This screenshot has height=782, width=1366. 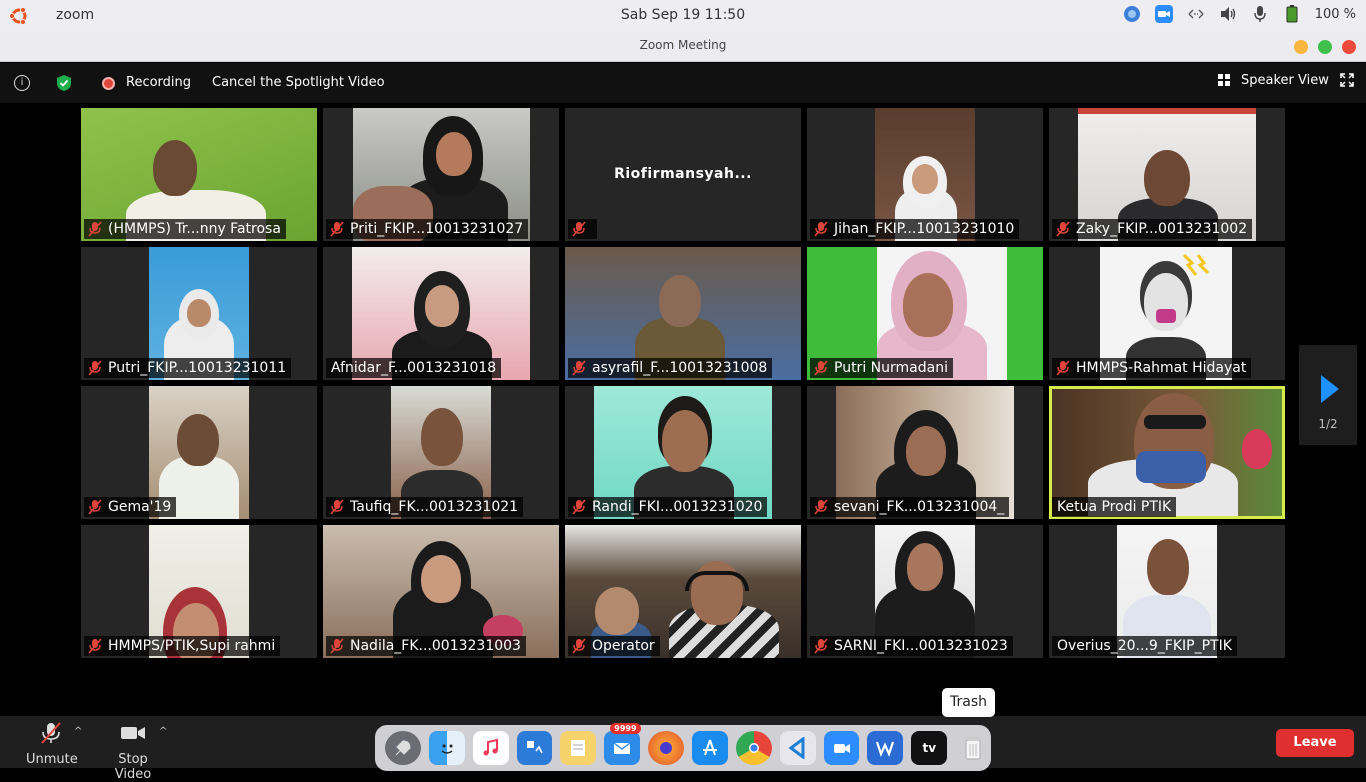 What do you see at coordinates (1152, 368) in the screenshot?
I see `participant-name-label: HMMPS-Rahmat Hidayat` at bounding box center [1152, 368].